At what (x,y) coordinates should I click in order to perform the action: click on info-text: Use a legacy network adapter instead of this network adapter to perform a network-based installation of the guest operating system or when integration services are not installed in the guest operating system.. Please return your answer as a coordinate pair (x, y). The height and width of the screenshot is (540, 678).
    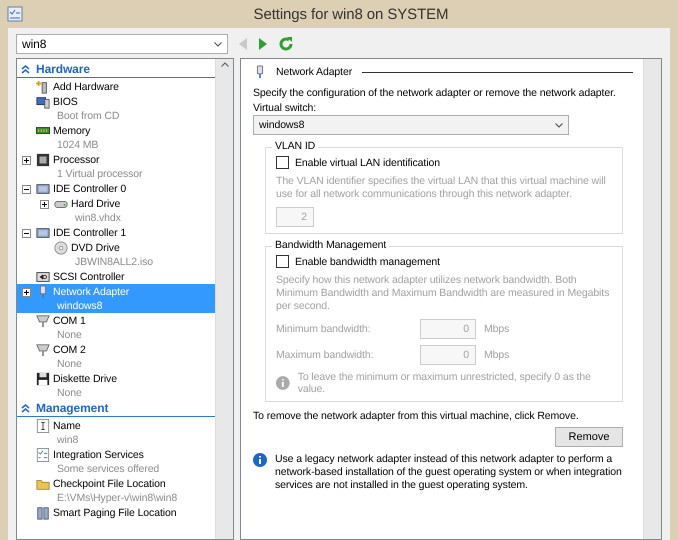
    Looking at the image, I should click on (449, 472).